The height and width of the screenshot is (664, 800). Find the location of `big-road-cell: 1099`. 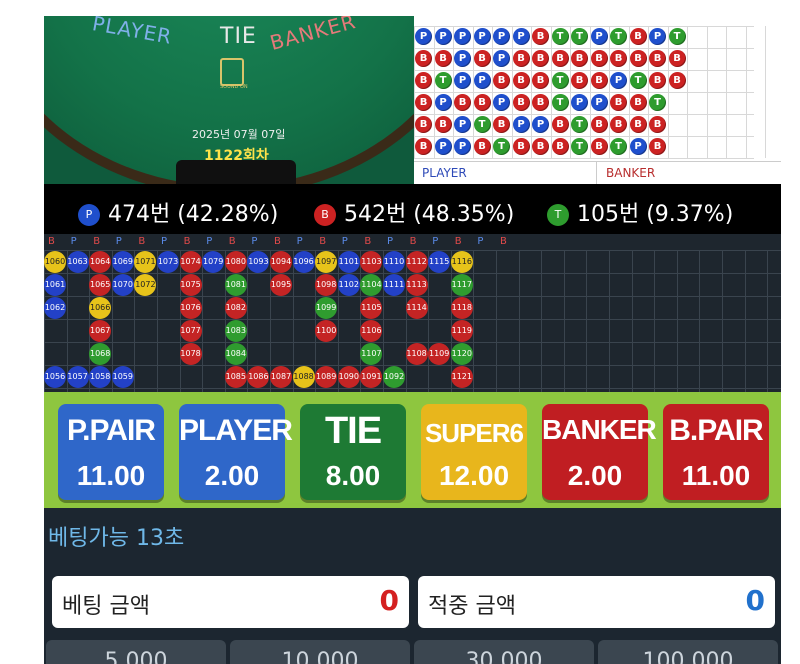

big-road-cell: 1099 is located at coordinates (326, 308).